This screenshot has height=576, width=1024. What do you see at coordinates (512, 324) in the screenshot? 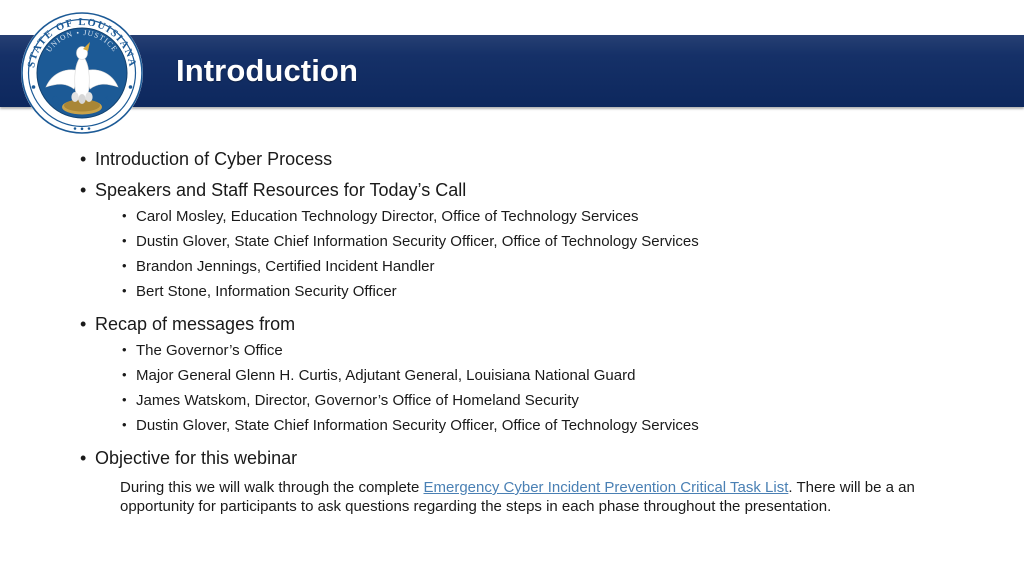
I see `bullet-item-level1: • Recap of messages from` at bounding box center [512, 324].